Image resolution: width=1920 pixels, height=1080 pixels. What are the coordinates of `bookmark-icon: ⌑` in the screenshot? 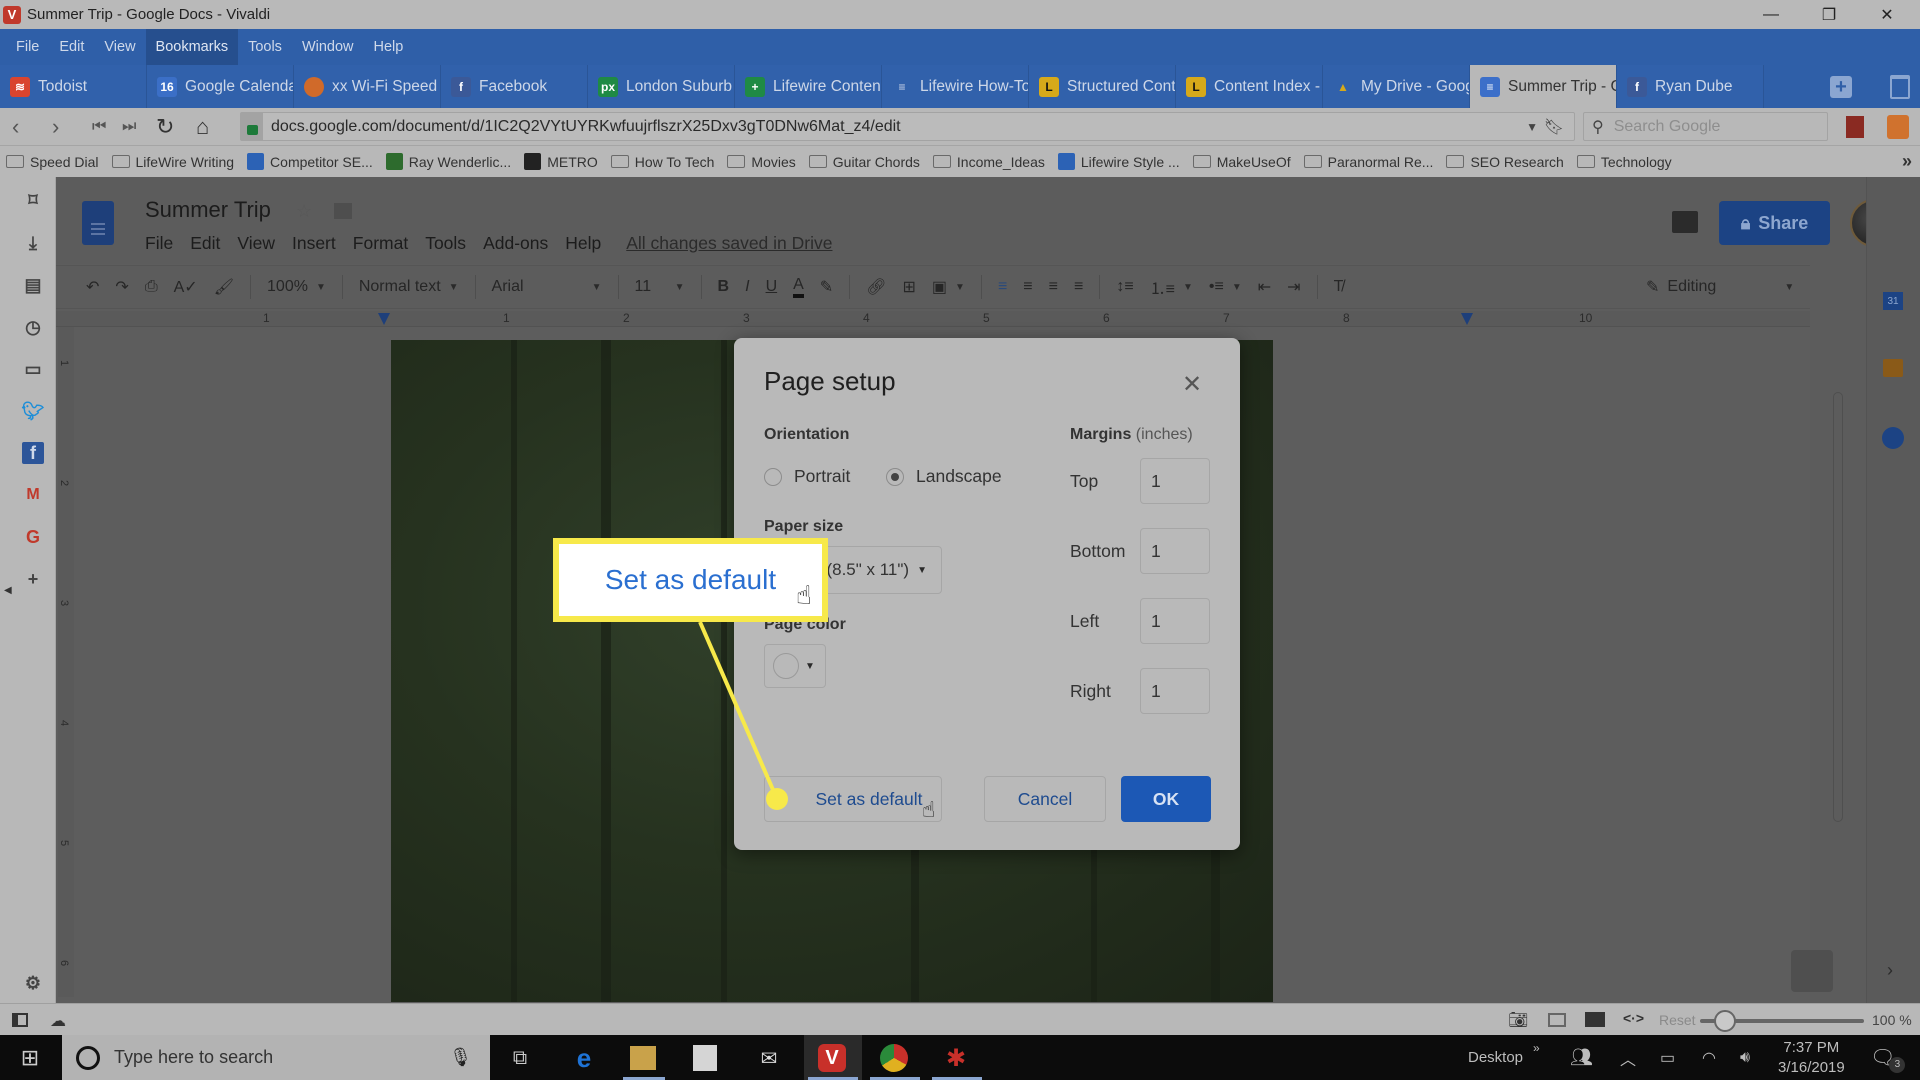 It's located at (33, 200).